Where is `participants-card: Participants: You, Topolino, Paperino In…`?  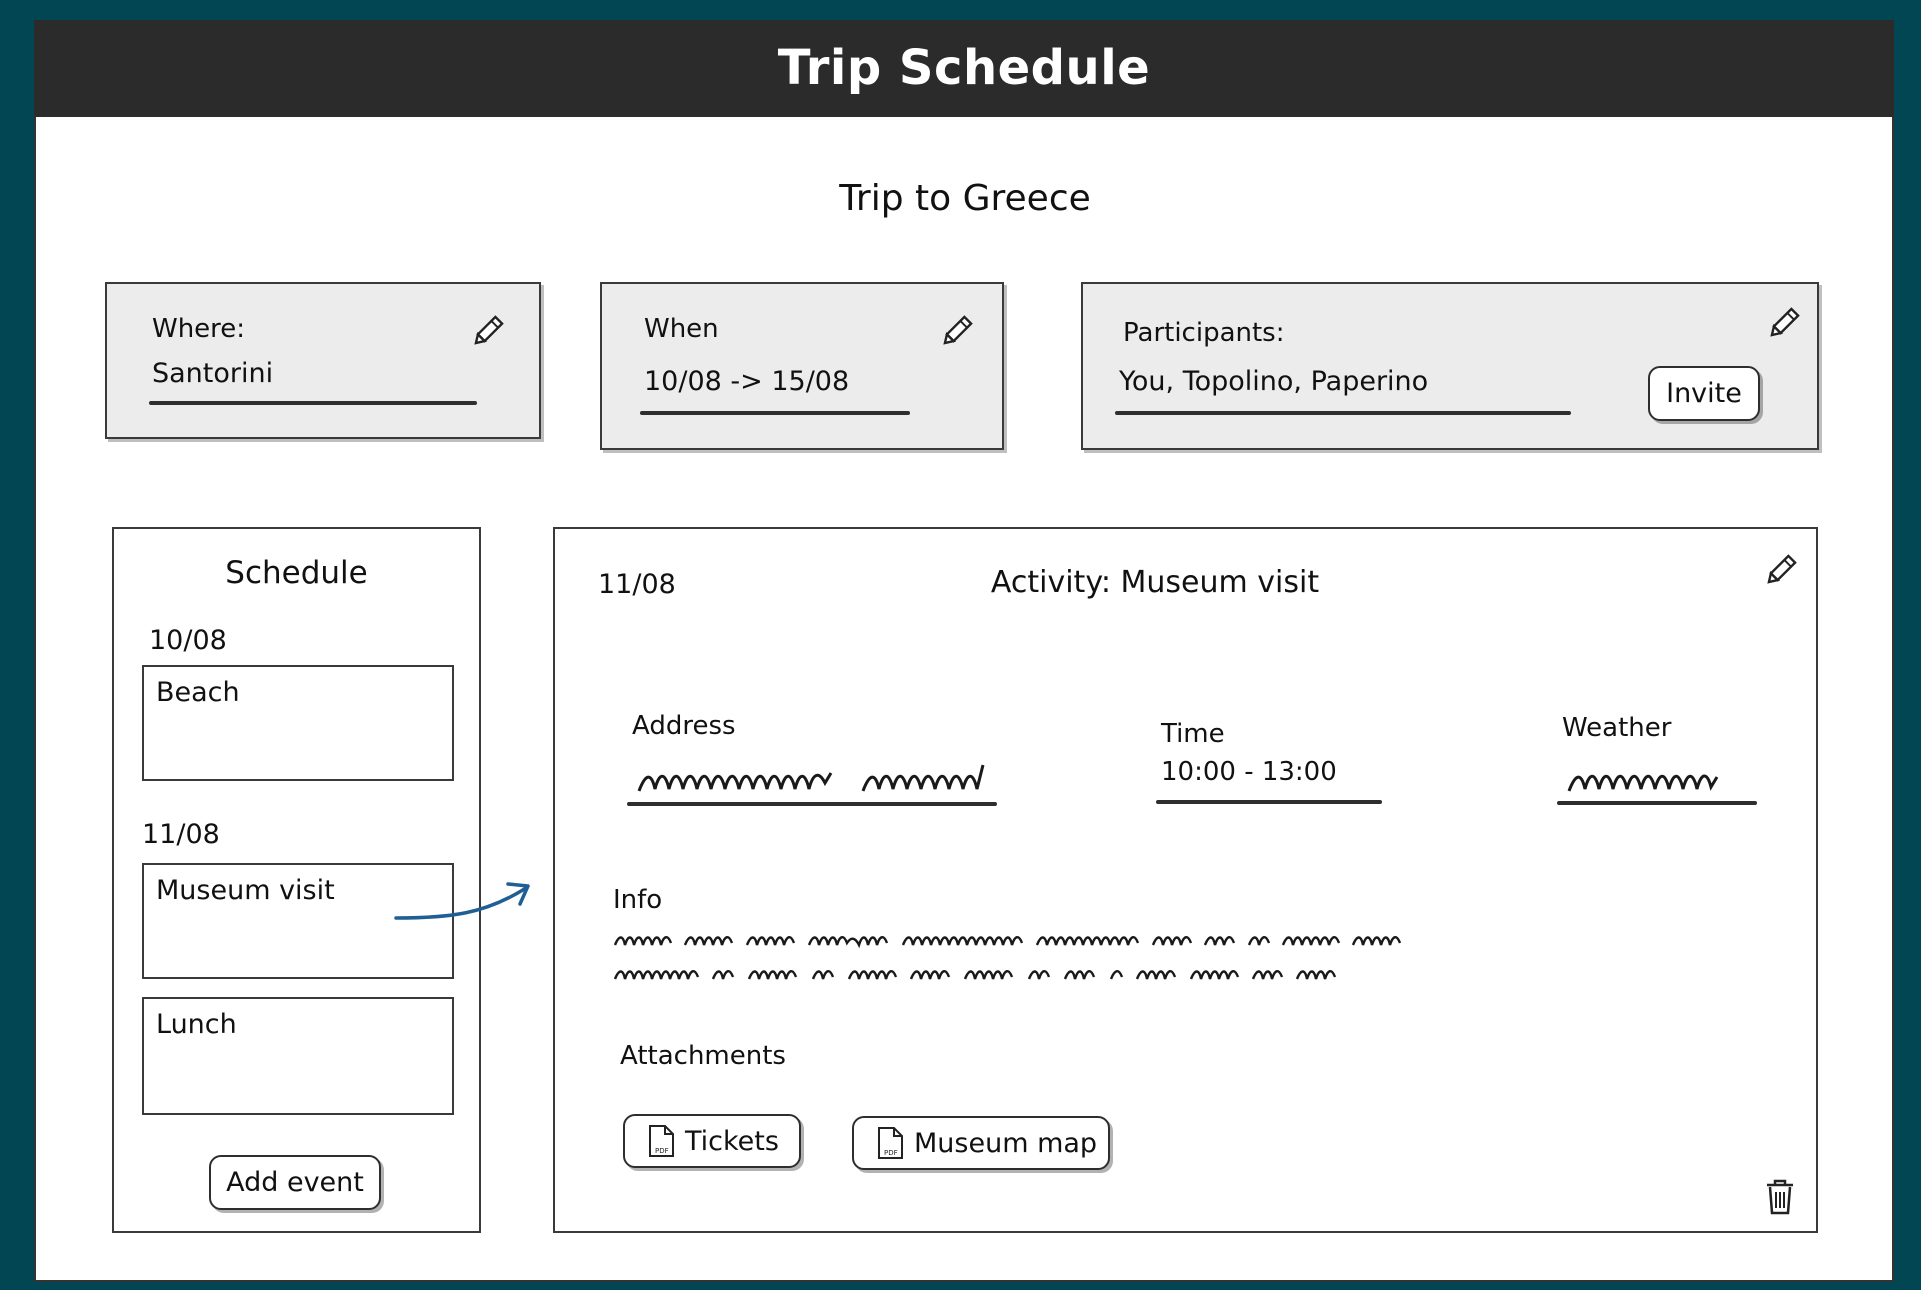 participants-card: Participants: You, Topolino, Paperino In… is located at coordinates (1450, 366).